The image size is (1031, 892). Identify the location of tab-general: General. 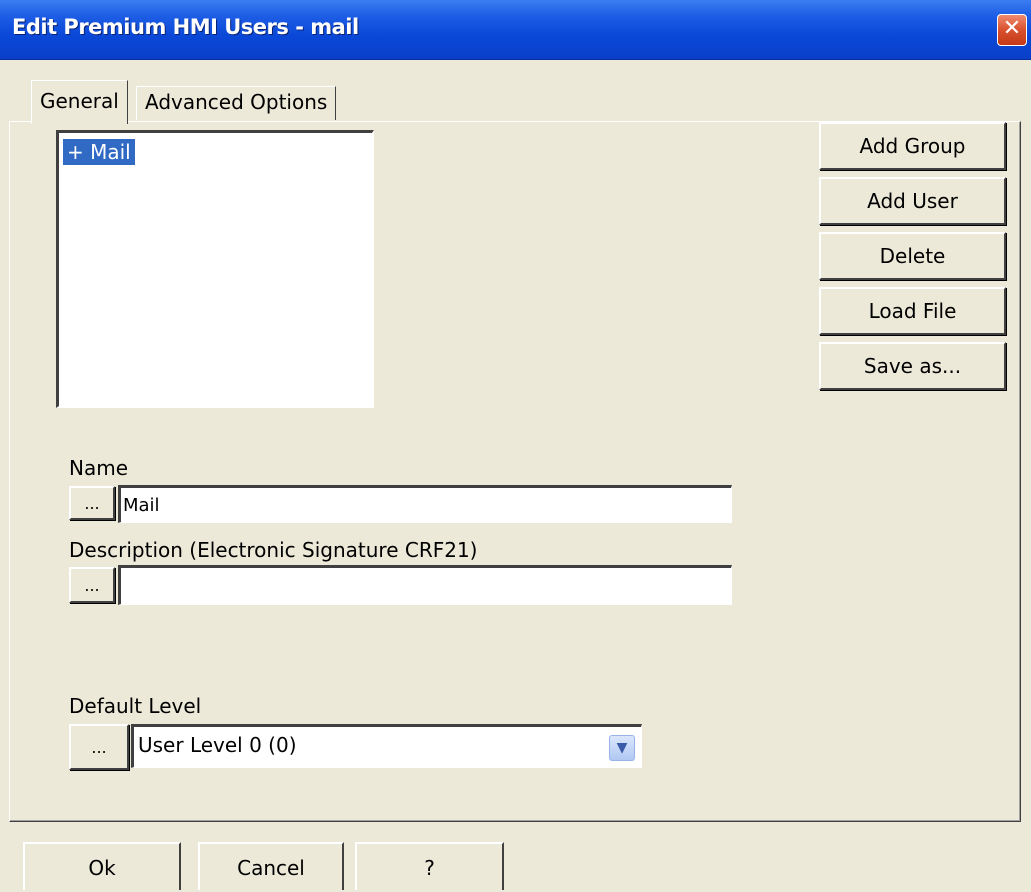
(79, 102).